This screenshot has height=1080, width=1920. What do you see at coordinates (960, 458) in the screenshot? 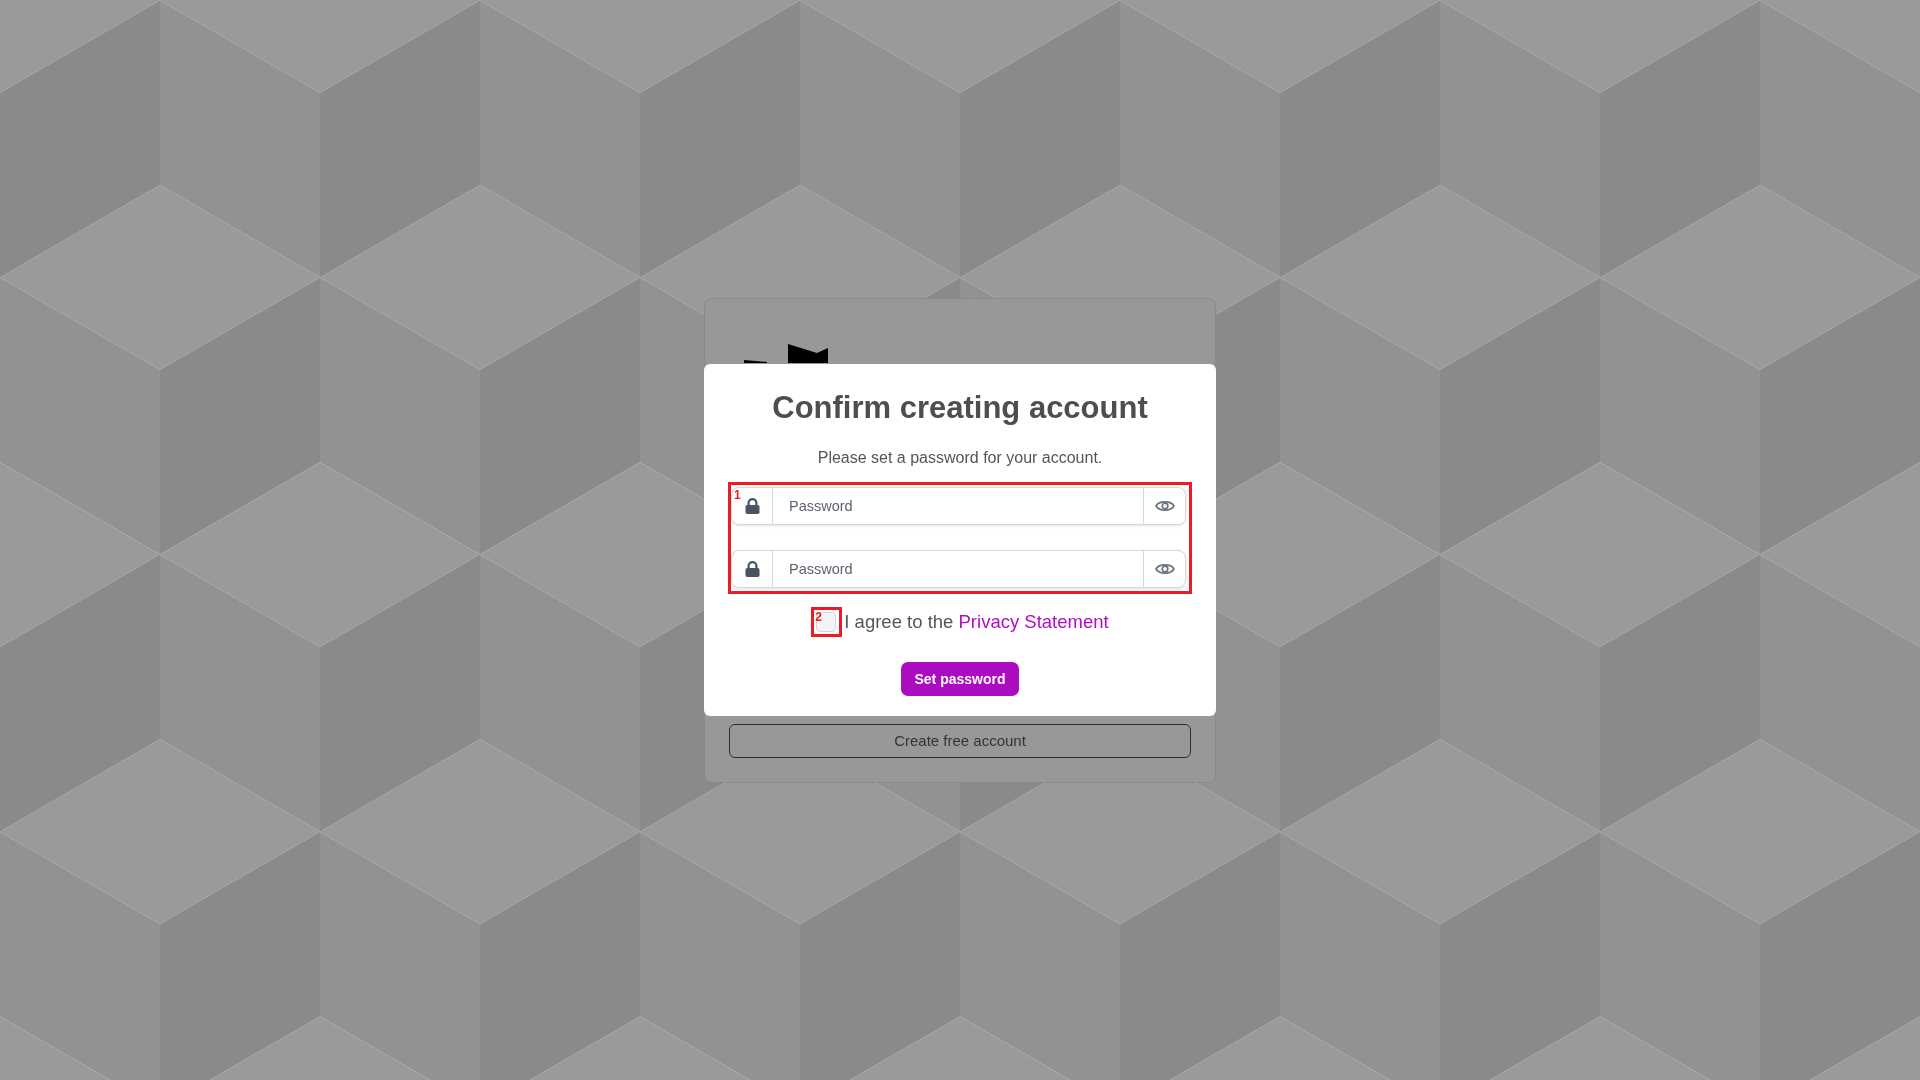
I see `dialog-subtitle: Please set a password for your account.` at bounding box center [960, 458].